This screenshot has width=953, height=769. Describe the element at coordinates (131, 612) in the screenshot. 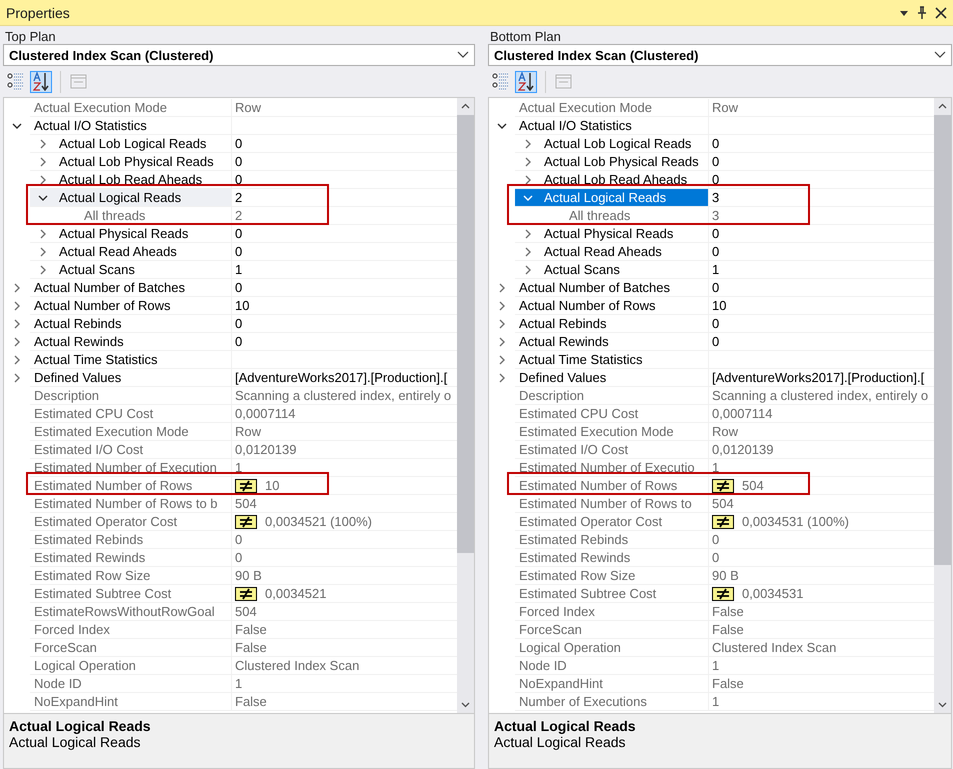

I see `property-row: EstimateRowsWithoutRowGoal` at that location.